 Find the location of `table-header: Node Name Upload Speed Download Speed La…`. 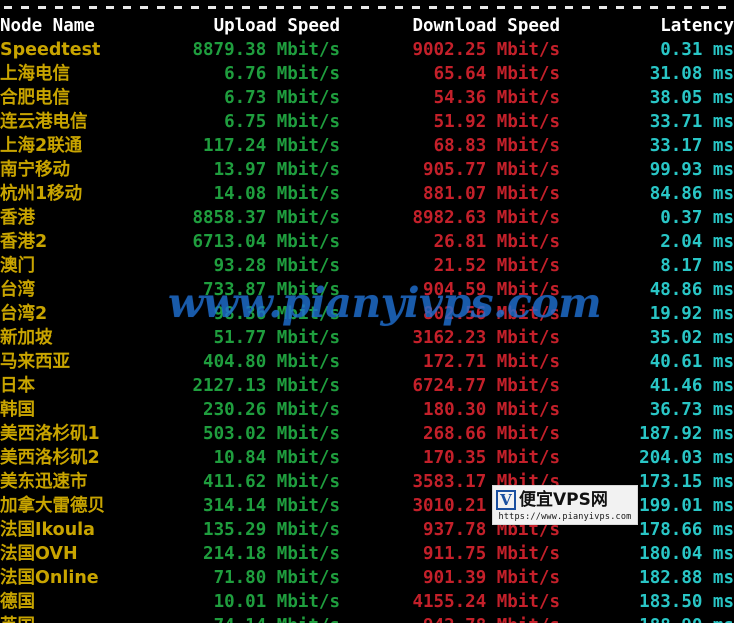

table-header: Node Name Upload Speed Download Speed La… is located at coordinates (367, 26).